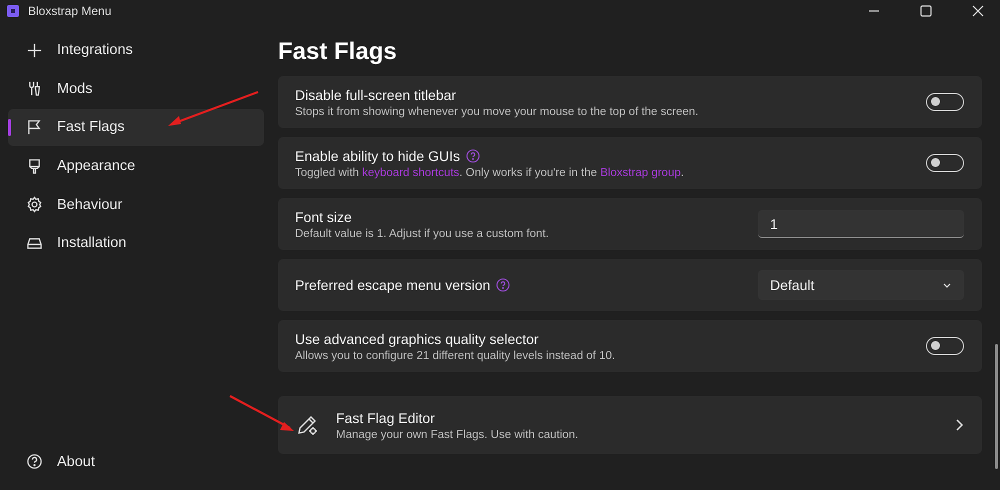  Describe the element at coordinates (136, 204) in the screenshot. I see `sidebar-item: Behaviour` at that location.